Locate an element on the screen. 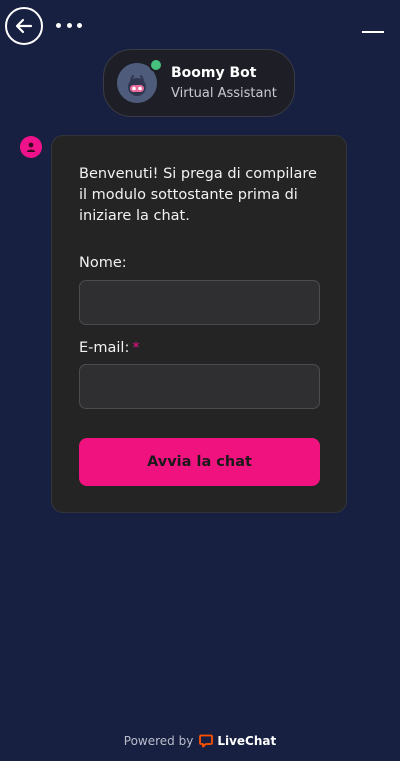 The image size is (400, 761). online-status-dot is located at coordinates (156, 65).